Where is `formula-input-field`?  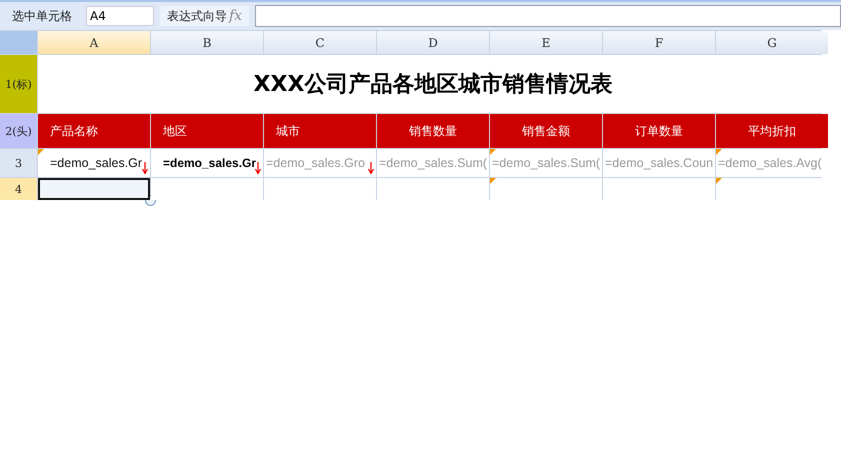 formula-input-field is located at coordinates (548, 16).